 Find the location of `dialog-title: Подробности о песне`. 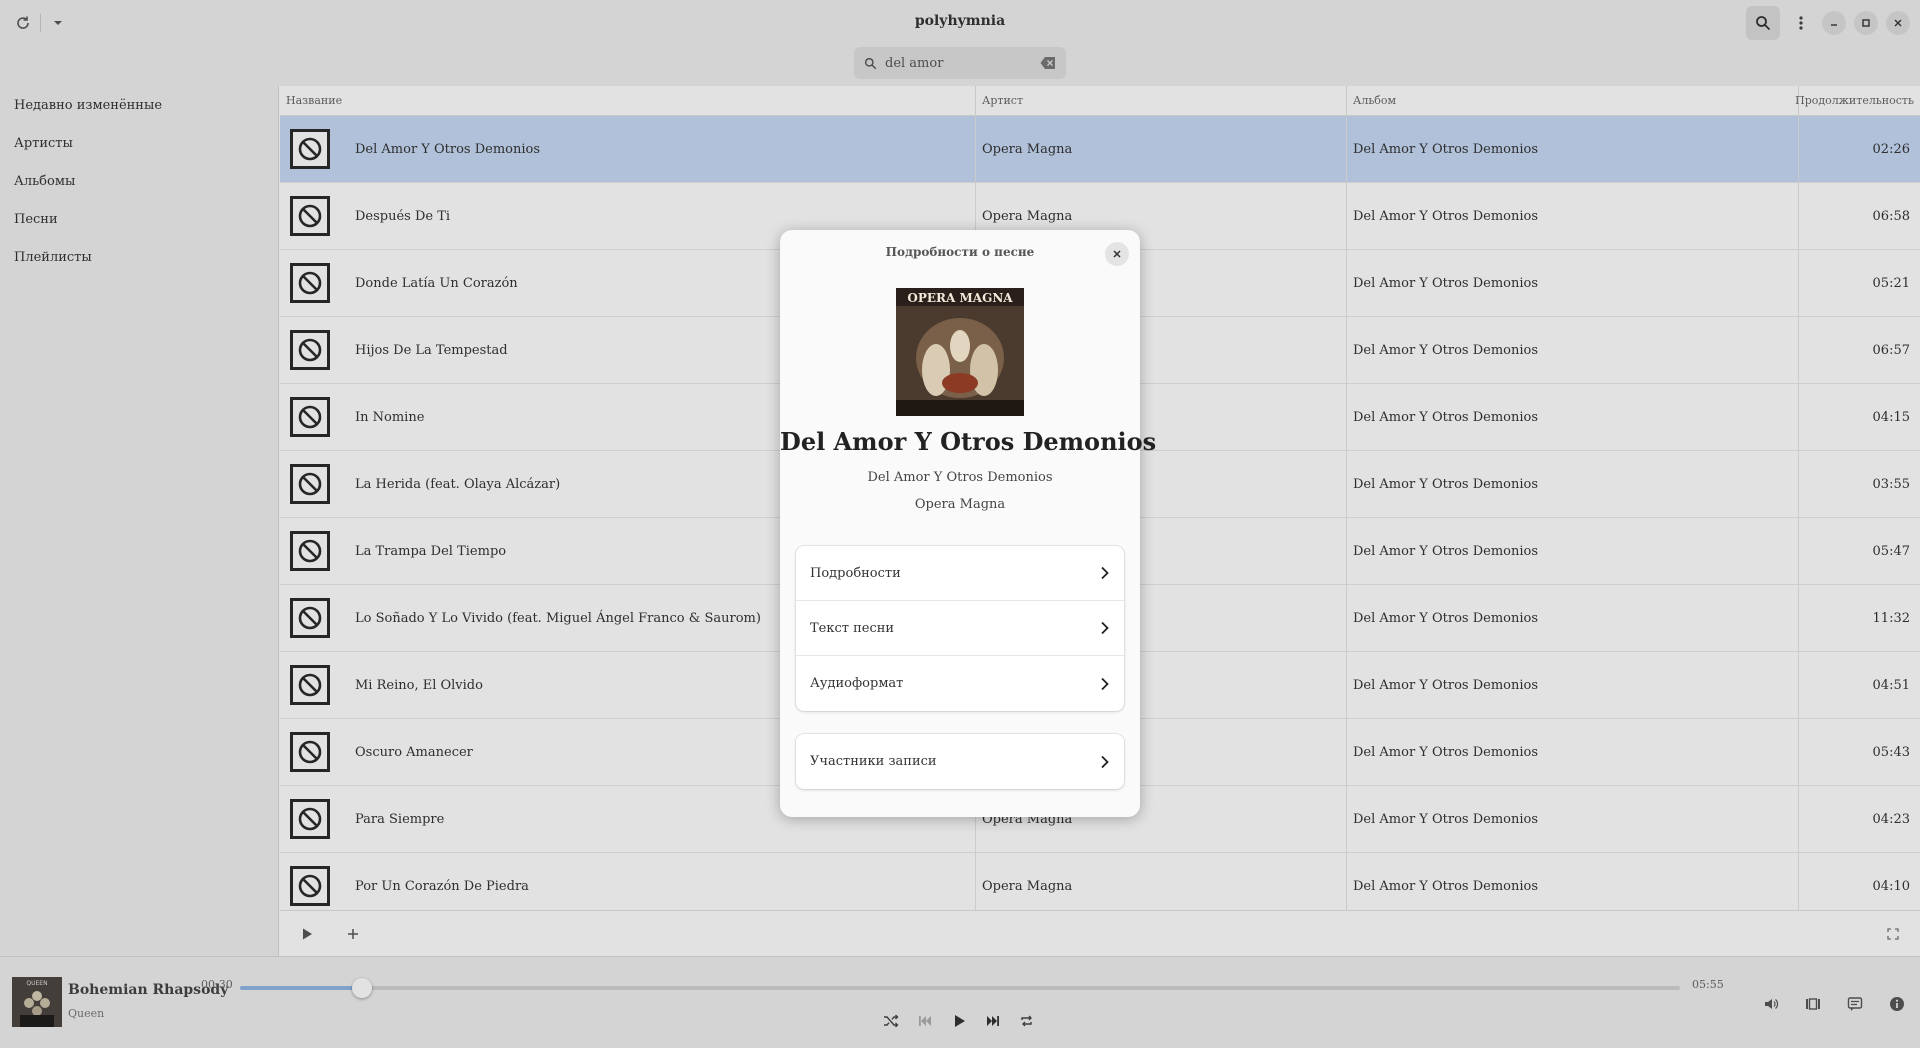

dialog-title: Подробности о песне is located at coordinates (960, 252).